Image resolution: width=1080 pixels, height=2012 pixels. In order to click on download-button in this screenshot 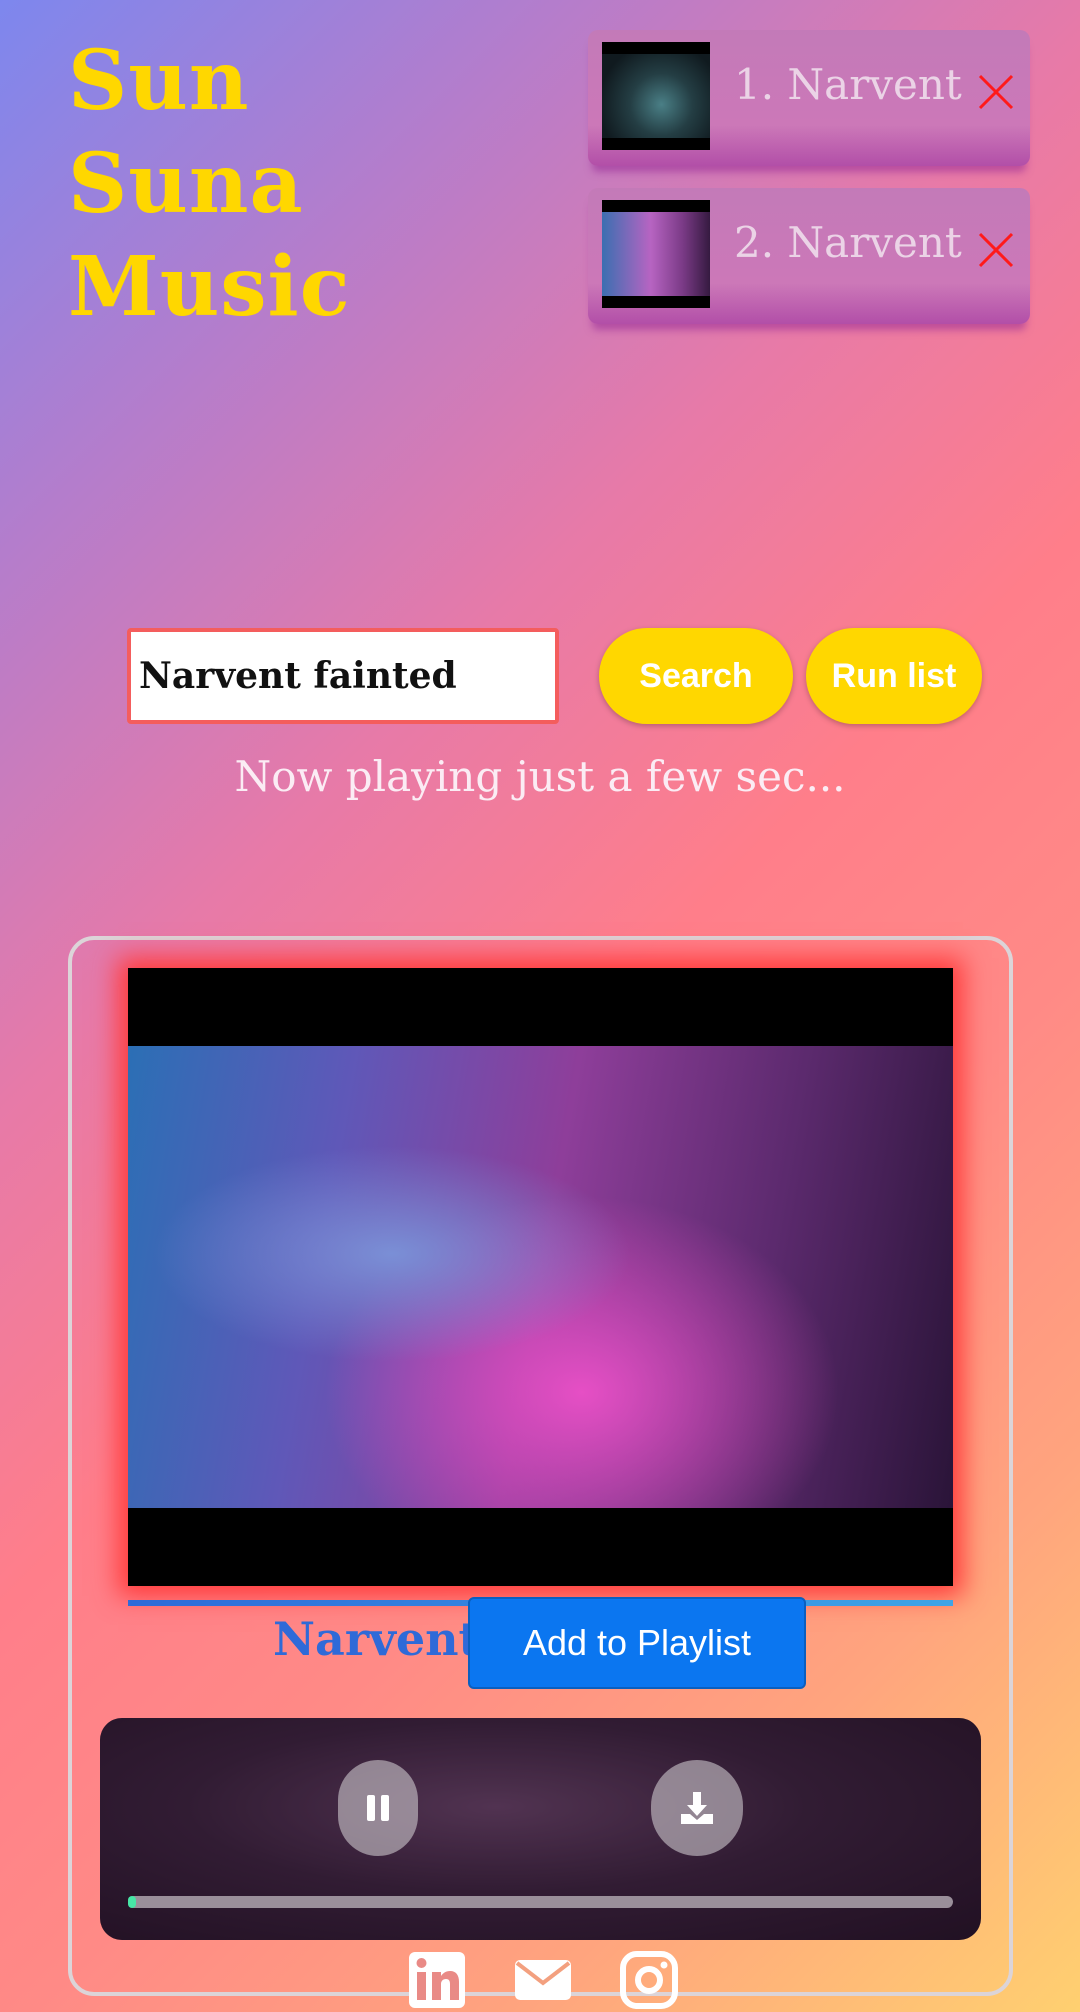, I will do `click(697, 1808)`.